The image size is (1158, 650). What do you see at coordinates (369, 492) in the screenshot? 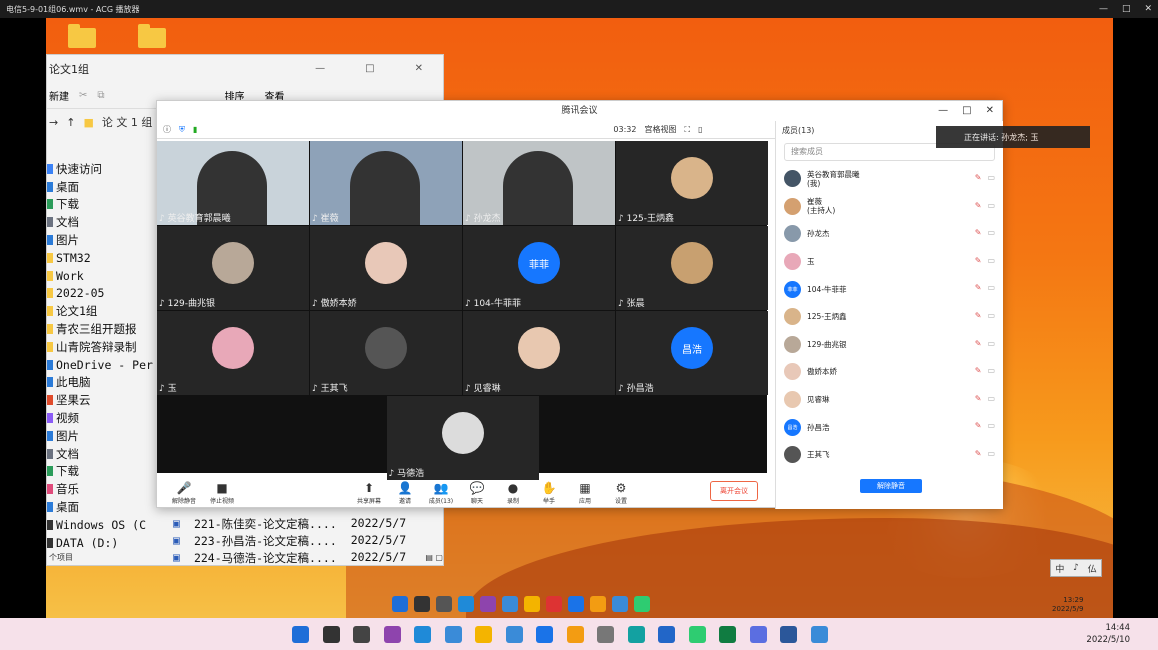
I see `toolbar-button: ⬆ 共享屏幕` at bounding box center [369, 492].